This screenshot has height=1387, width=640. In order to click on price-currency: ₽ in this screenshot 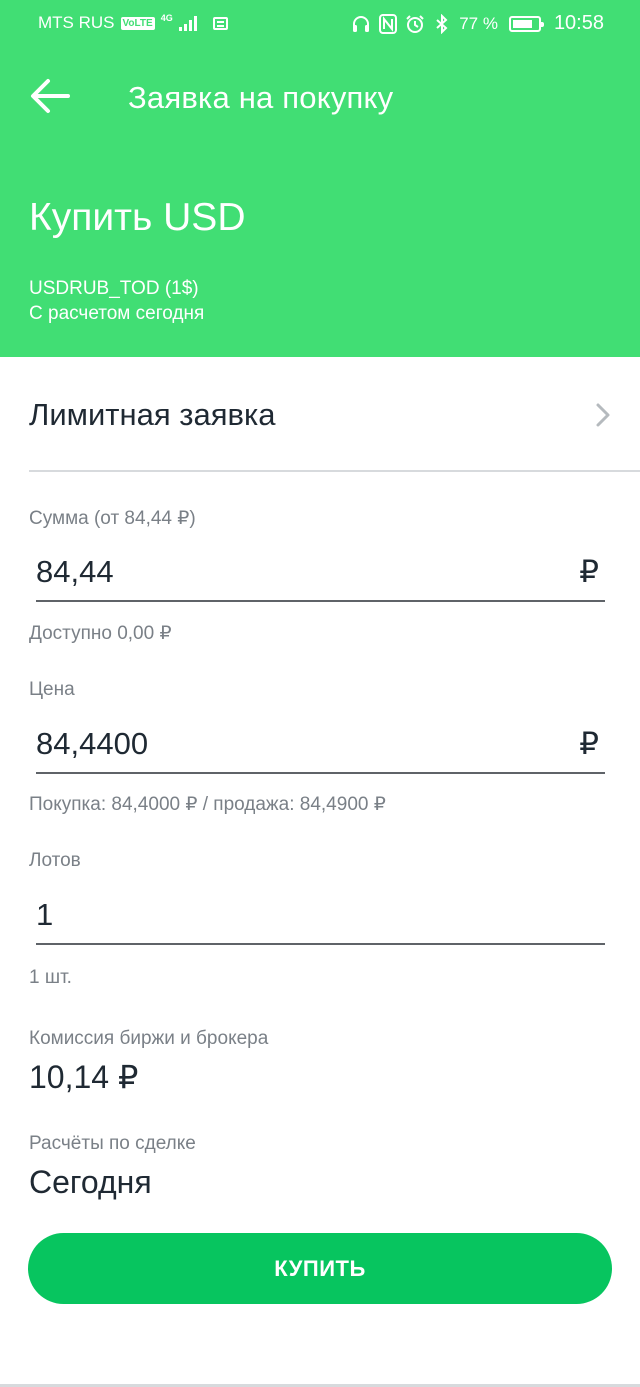, I will do `click(589, 743)`.